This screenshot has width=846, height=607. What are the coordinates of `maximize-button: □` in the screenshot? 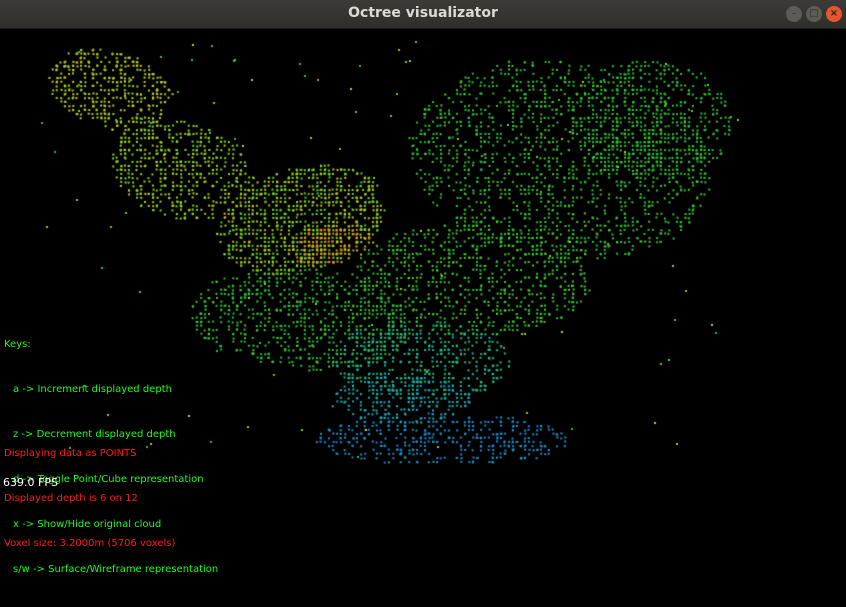 It's located at (814, 14).